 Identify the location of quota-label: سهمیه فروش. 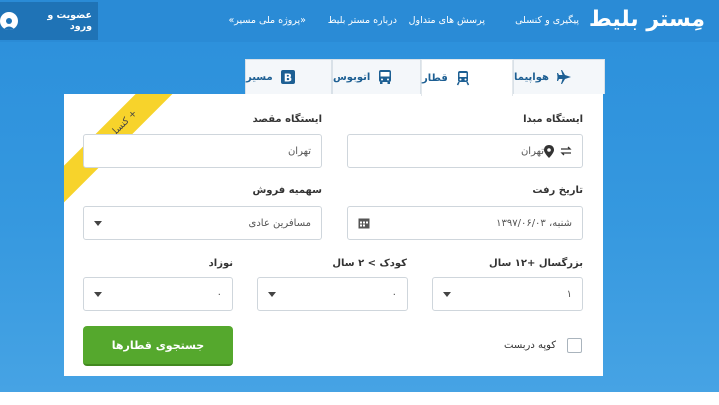
(287, 190).